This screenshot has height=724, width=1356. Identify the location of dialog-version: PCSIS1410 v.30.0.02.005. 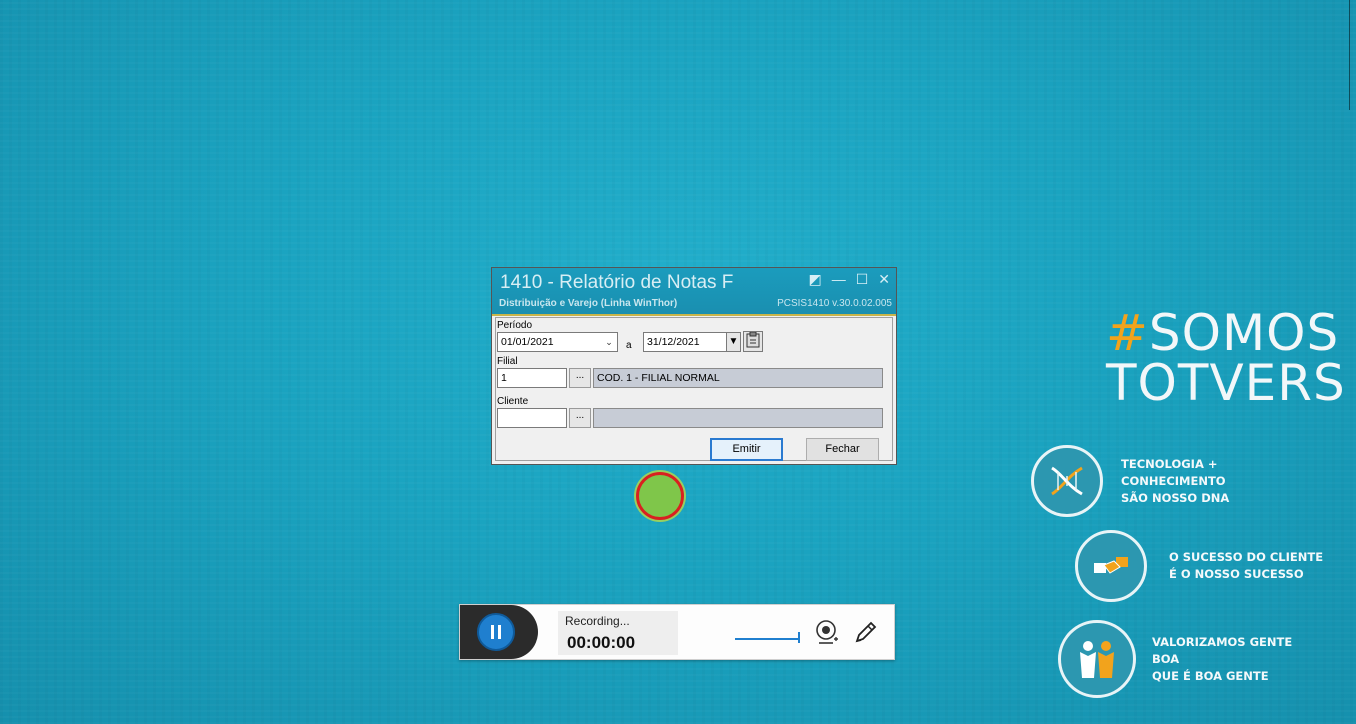
(834, 303).